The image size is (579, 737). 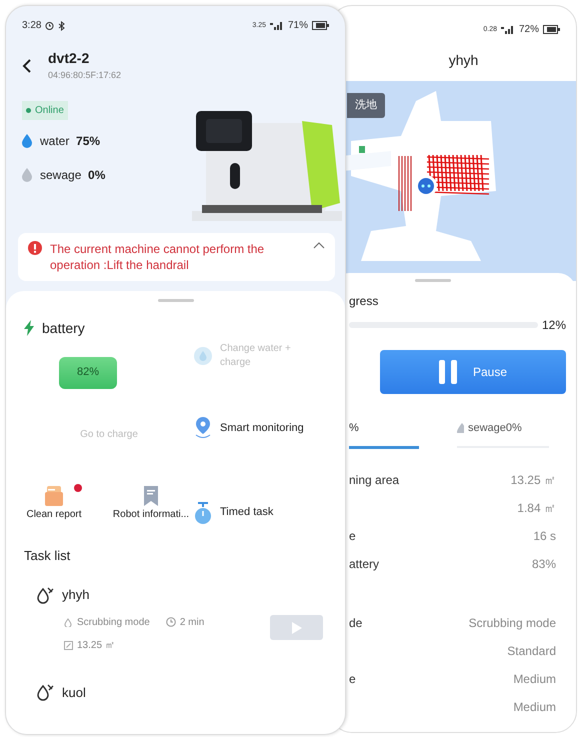 What do you see at coordinates (158, 256) in the screenshot?
I see `alert-message: The current machine cannot perform the operation :Lift the handrail` at bounding box center [158, 256].